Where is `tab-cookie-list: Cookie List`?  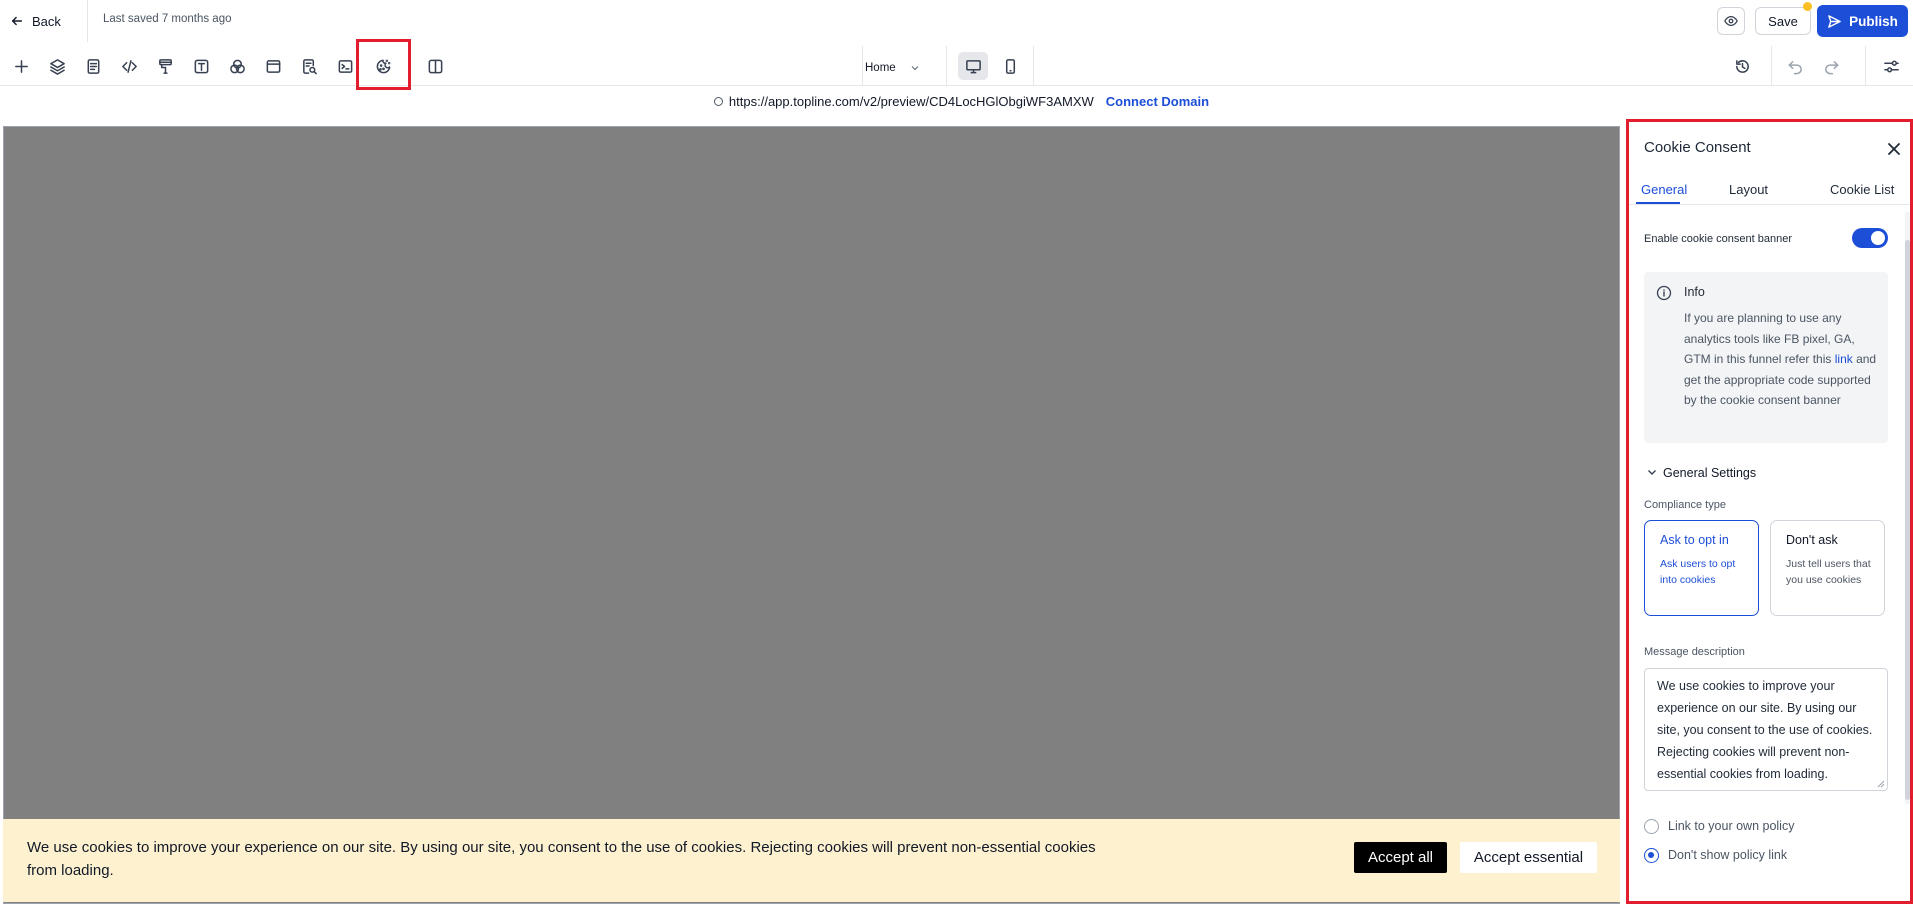
tab-cookie-list: Cookie List is located at coordinates (1862, 189).